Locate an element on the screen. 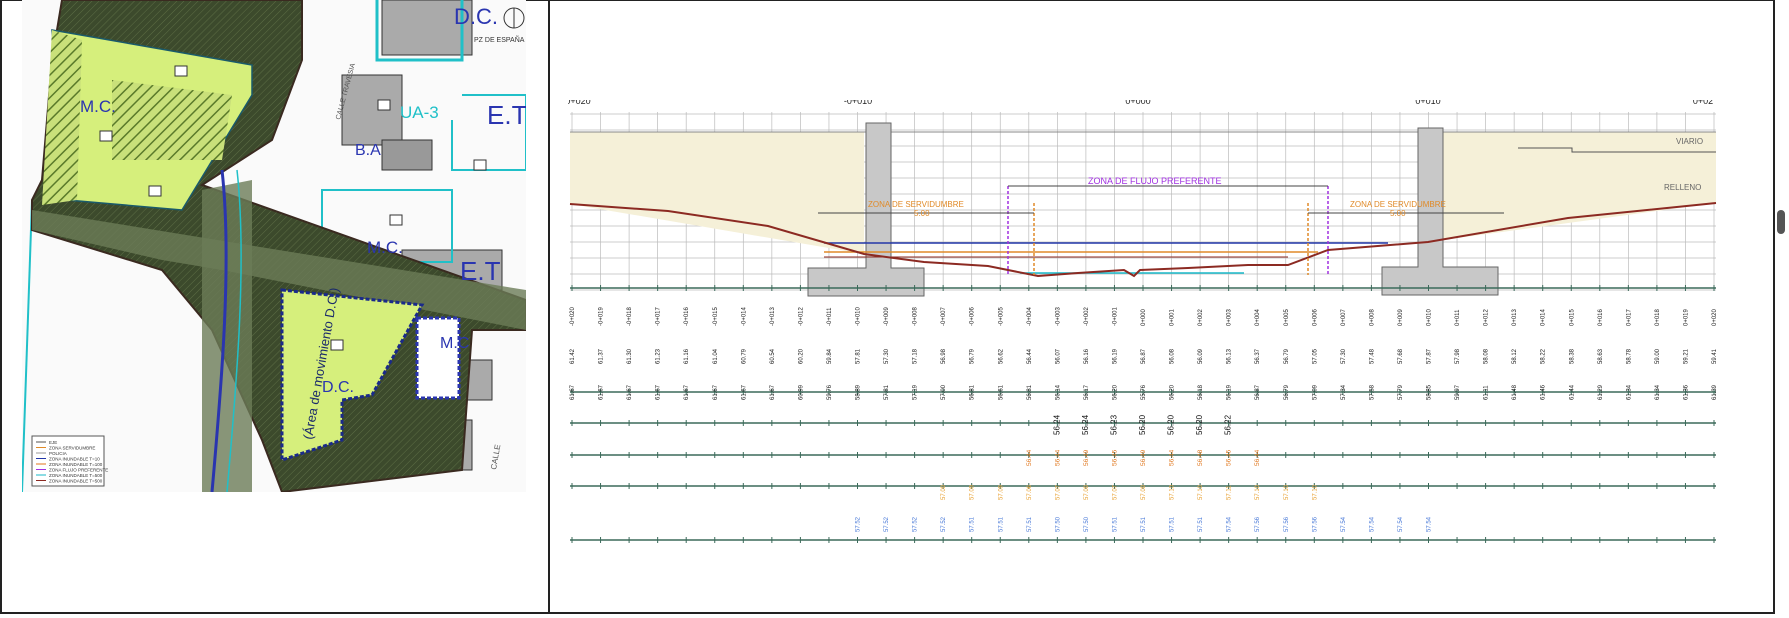 Image resolution: width=1789 pixels, height=618 pixels. station-label: -0+017 is located at coordinates (659, 316).